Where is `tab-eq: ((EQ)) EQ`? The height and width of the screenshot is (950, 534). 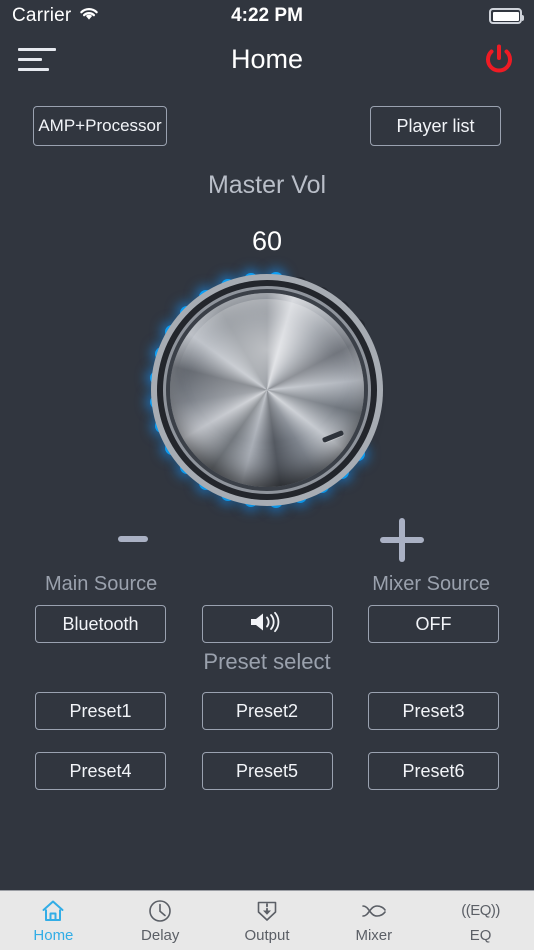
tab-eq: ((EQ)) EQ is located at coordinates (480, 920).